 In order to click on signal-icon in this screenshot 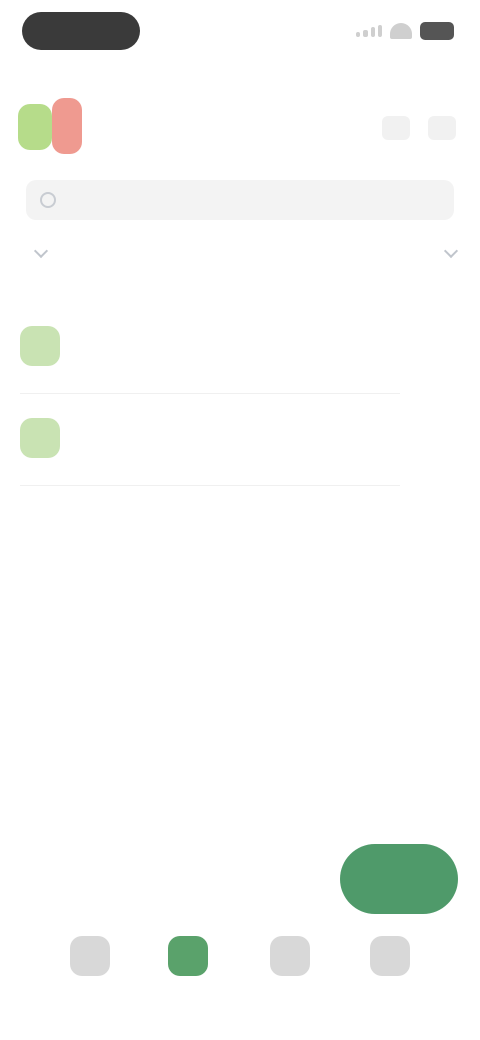, I will do `click(369, 31)`.